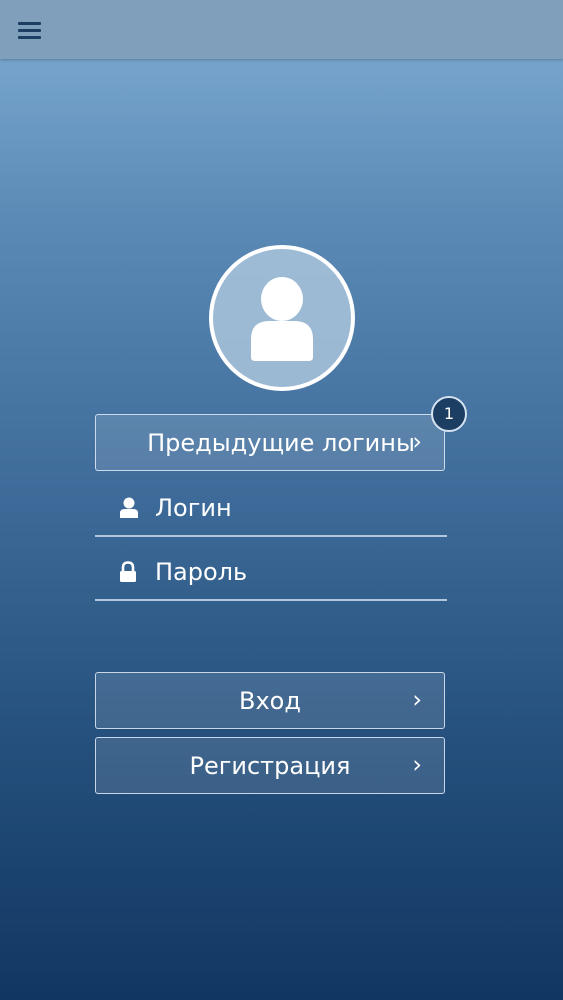  I want to click on hamburger-menu-icon, so click(29, 30).